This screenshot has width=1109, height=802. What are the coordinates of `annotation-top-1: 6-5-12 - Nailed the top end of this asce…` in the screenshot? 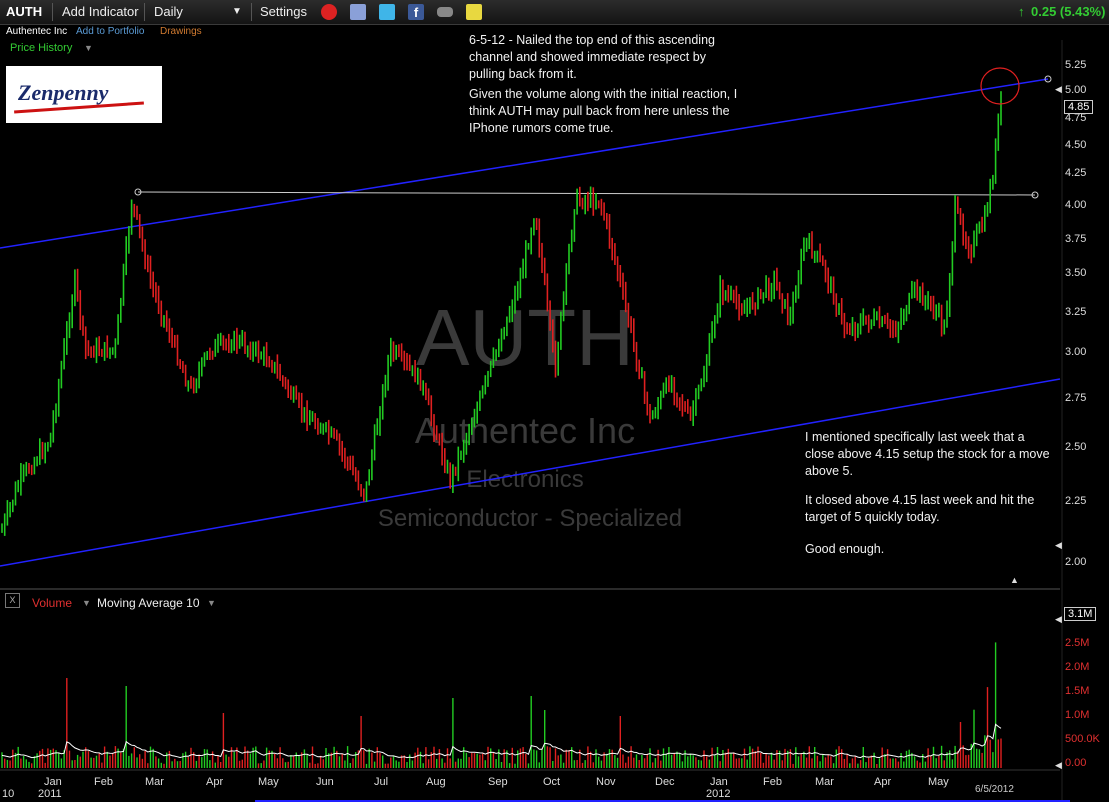 It's located at (592, 57).